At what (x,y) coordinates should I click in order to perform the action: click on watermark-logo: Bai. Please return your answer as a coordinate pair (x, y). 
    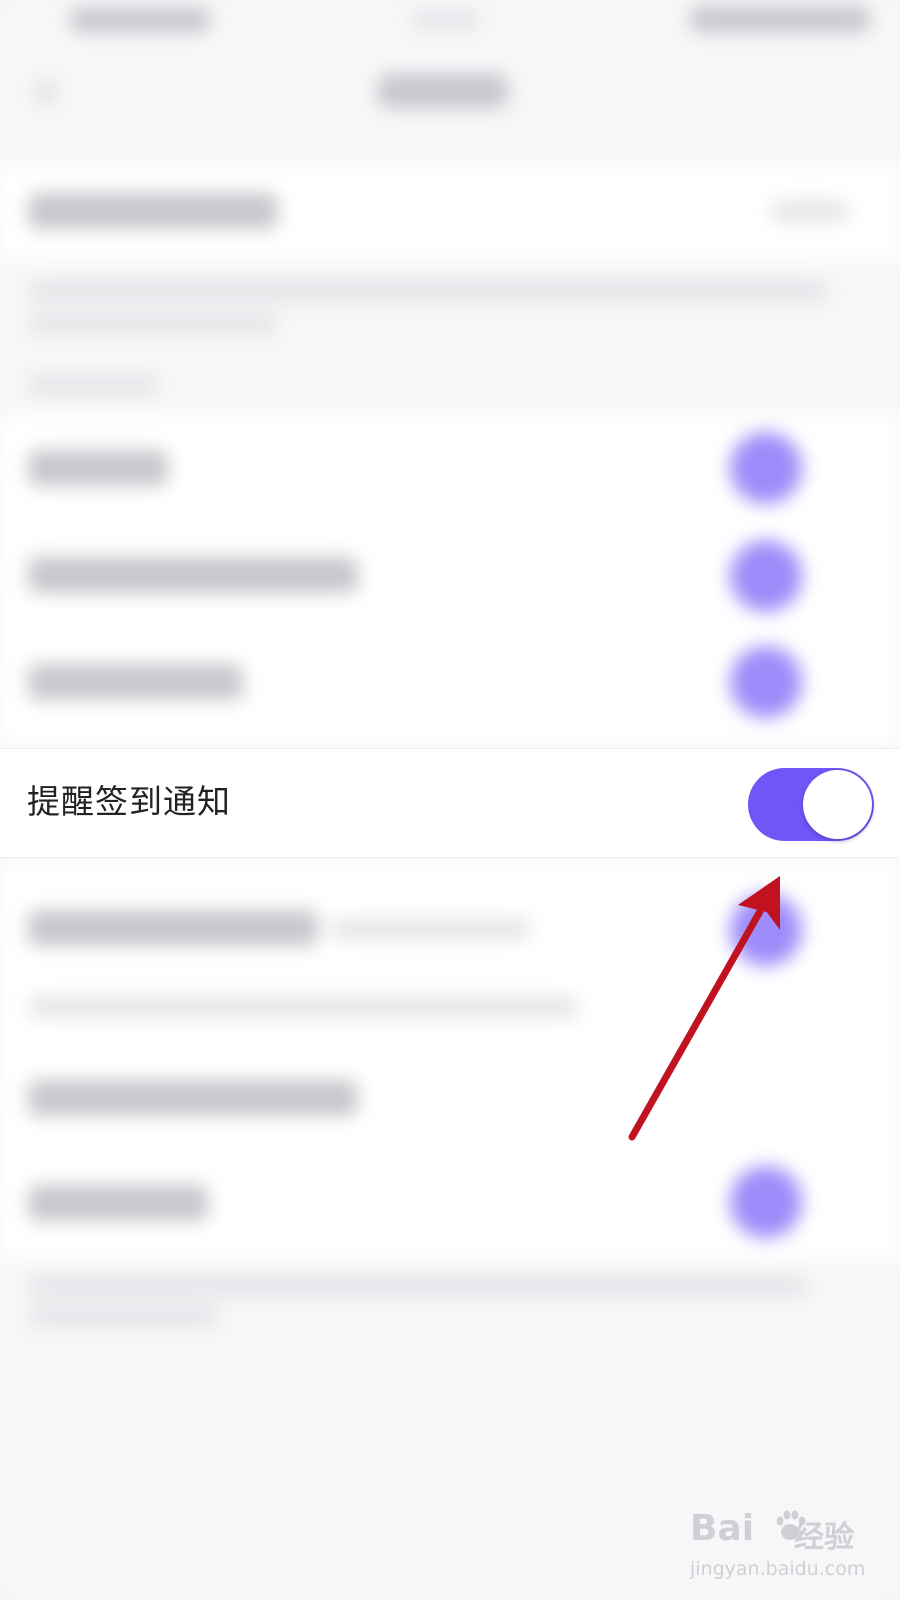
    Looking at the image, I should click on (722, 1528).